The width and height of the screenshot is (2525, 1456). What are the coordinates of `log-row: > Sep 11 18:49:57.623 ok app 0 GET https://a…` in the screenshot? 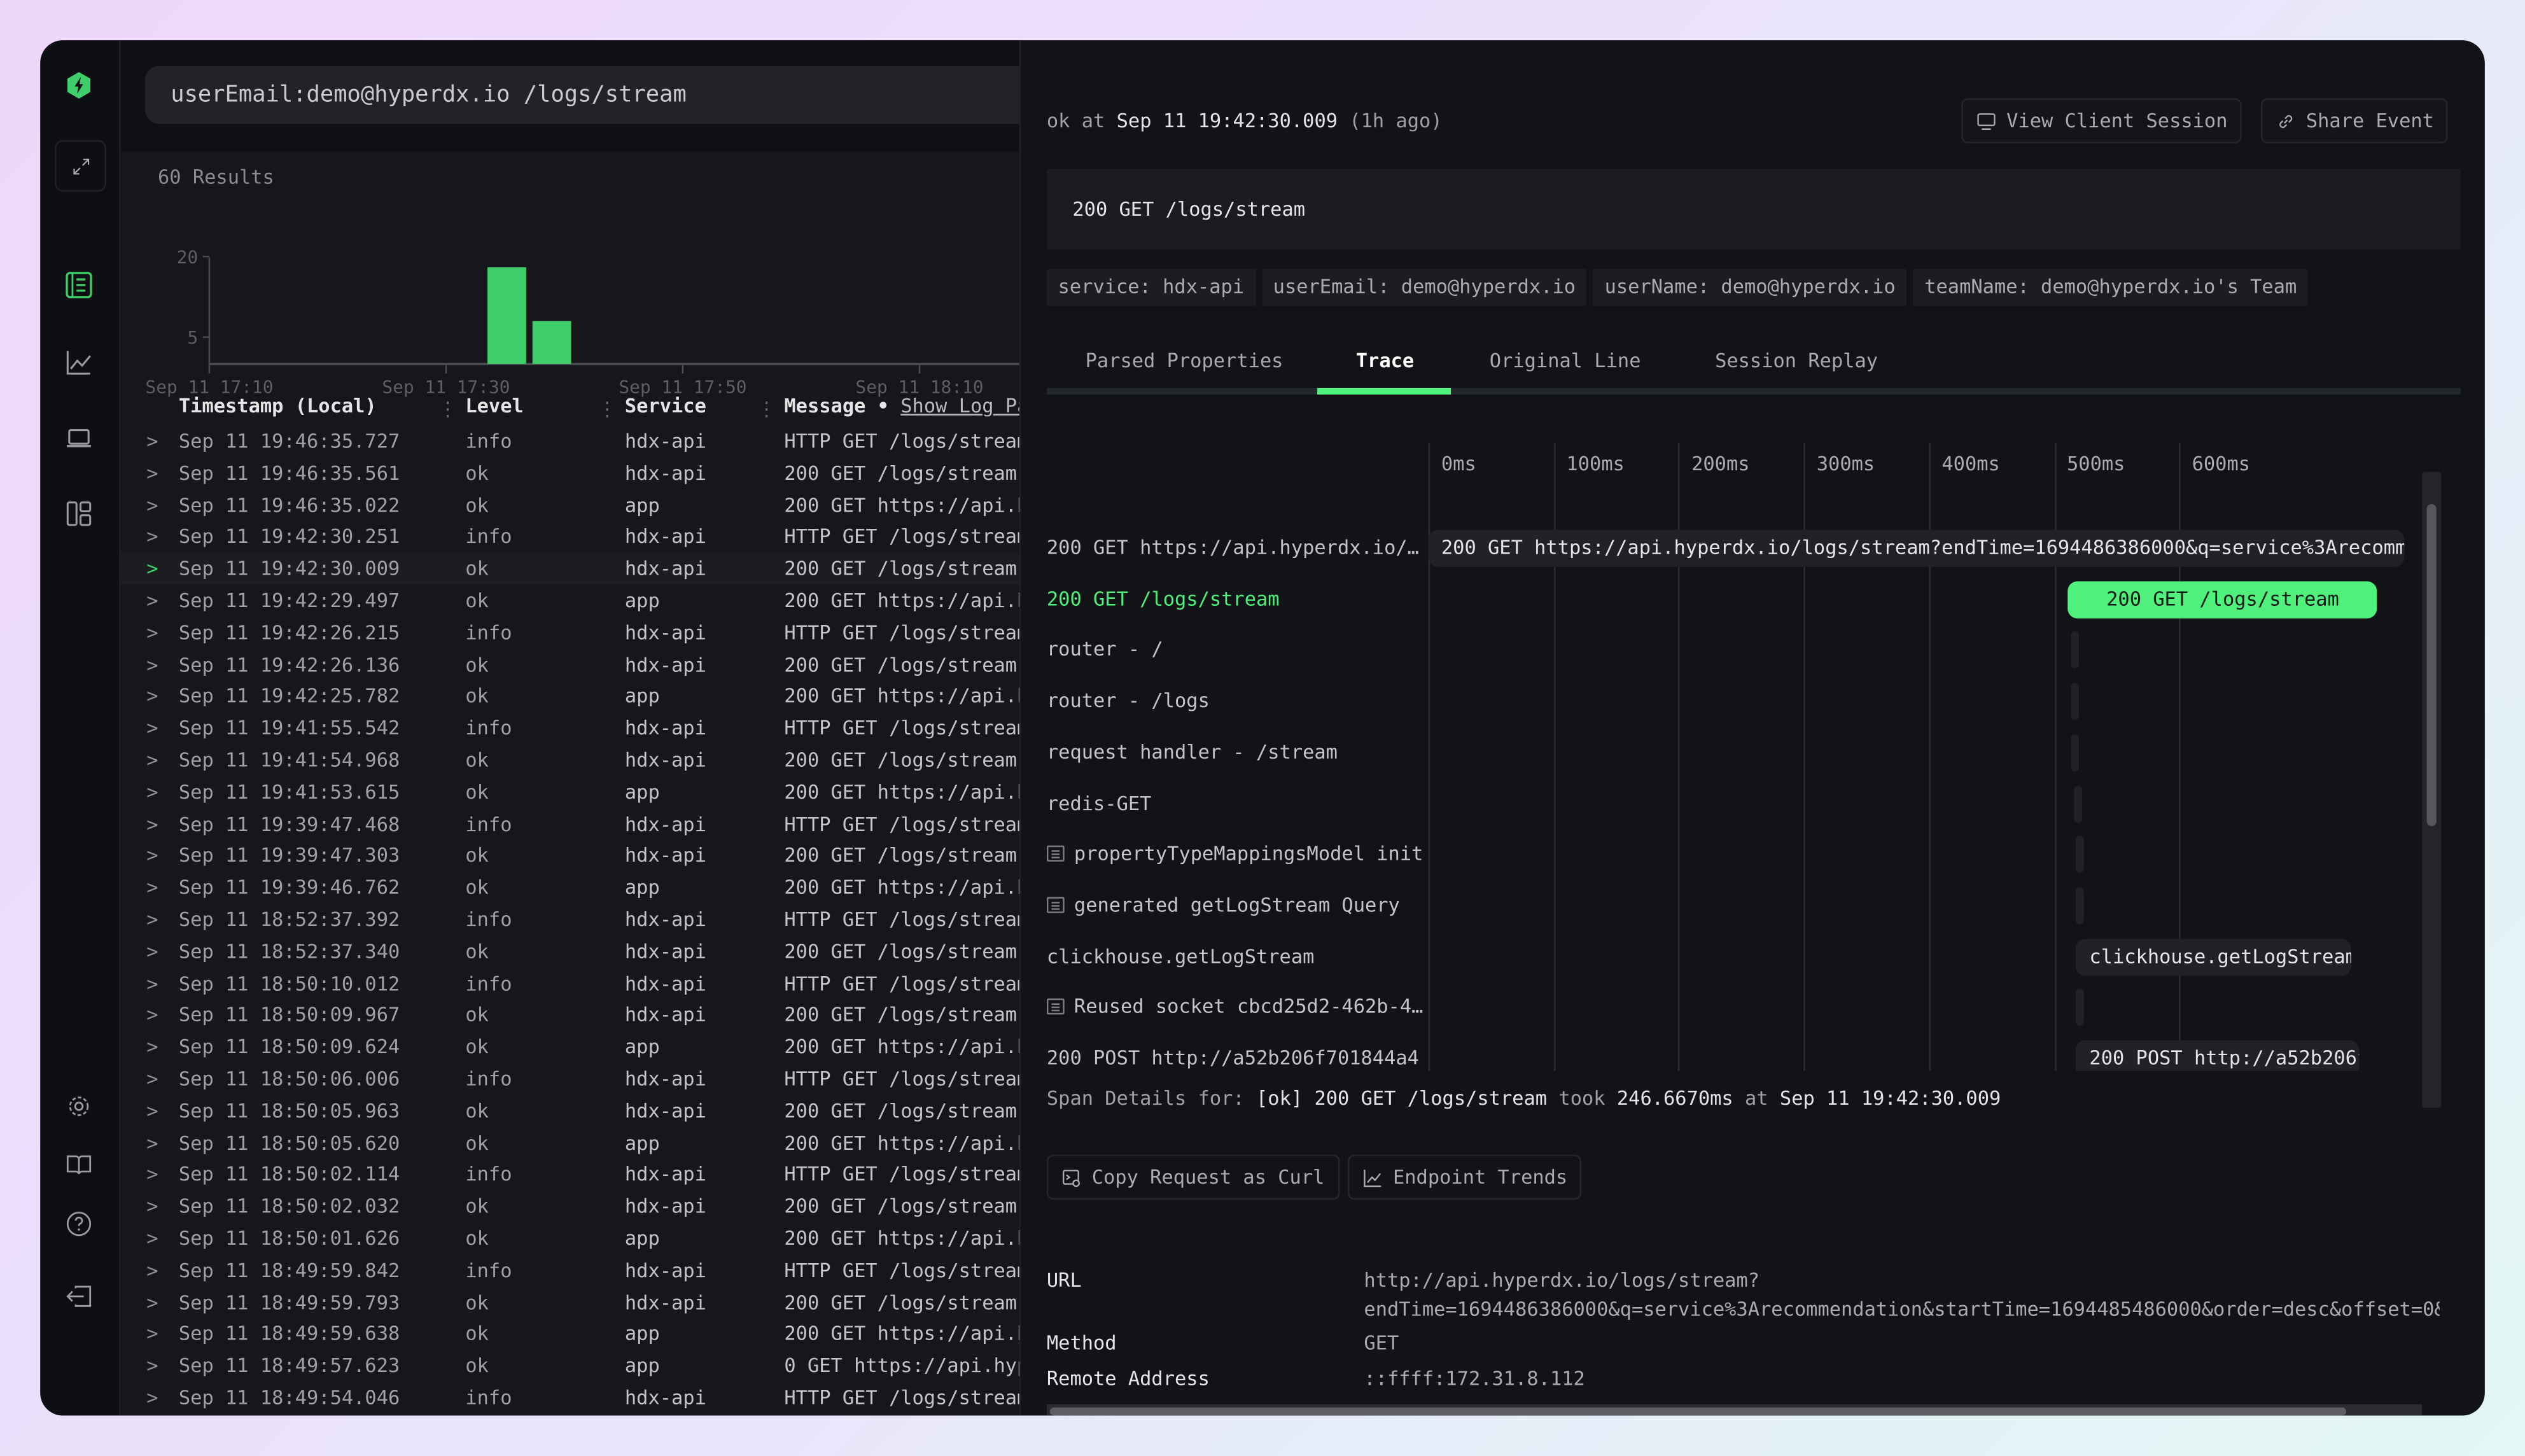 It's located at (570, 1366).